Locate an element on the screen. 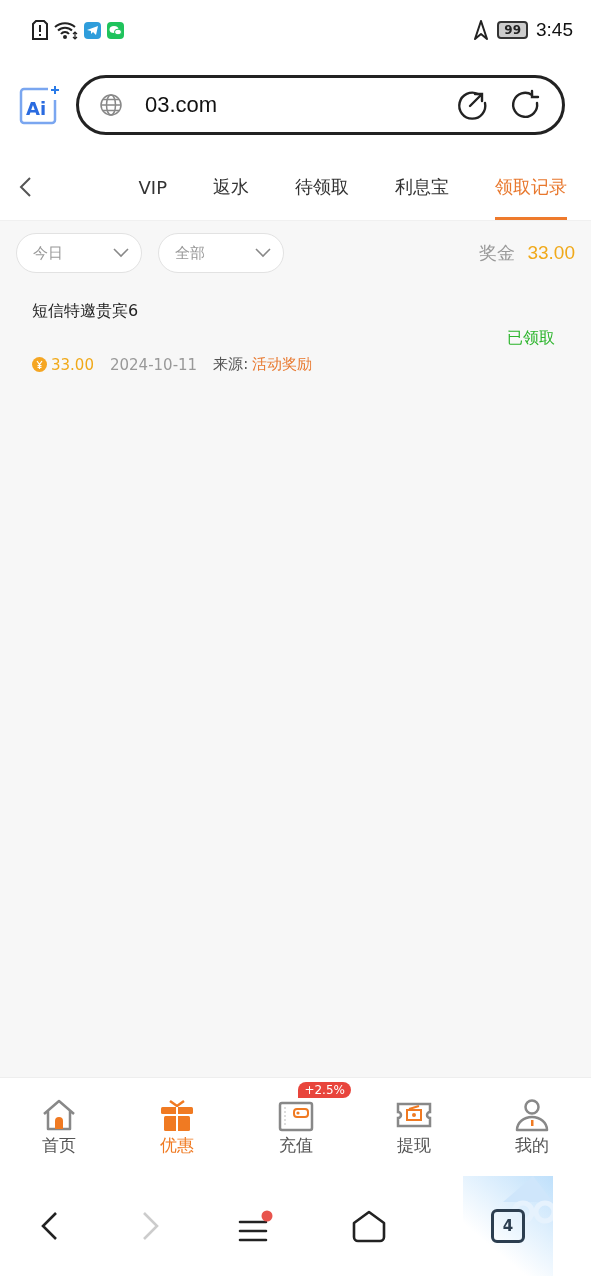 The height and width of the screenshot is (1280, 591). bonus-label: 奖金 is located at coordinates (497, 253).